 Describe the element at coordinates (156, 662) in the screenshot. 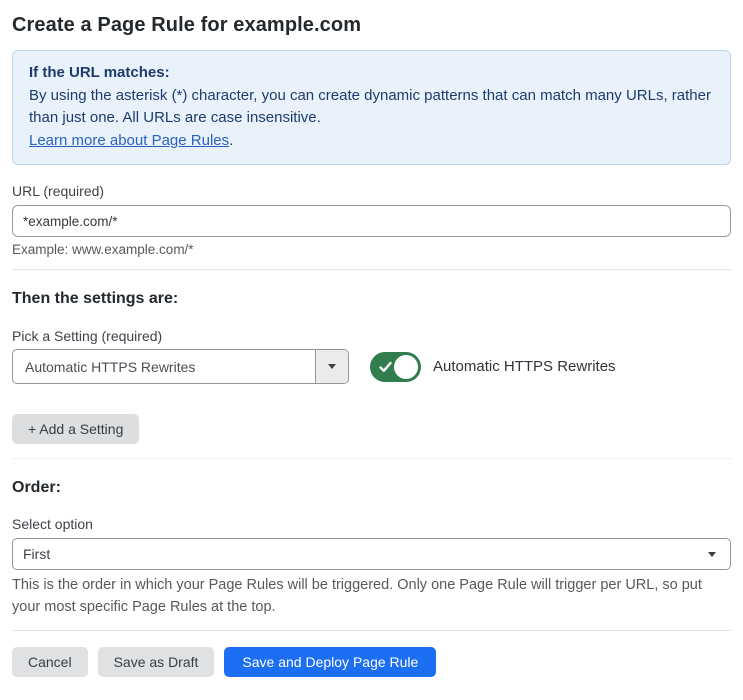

I see `save-as-draft-button: Save as Draft` at that location.